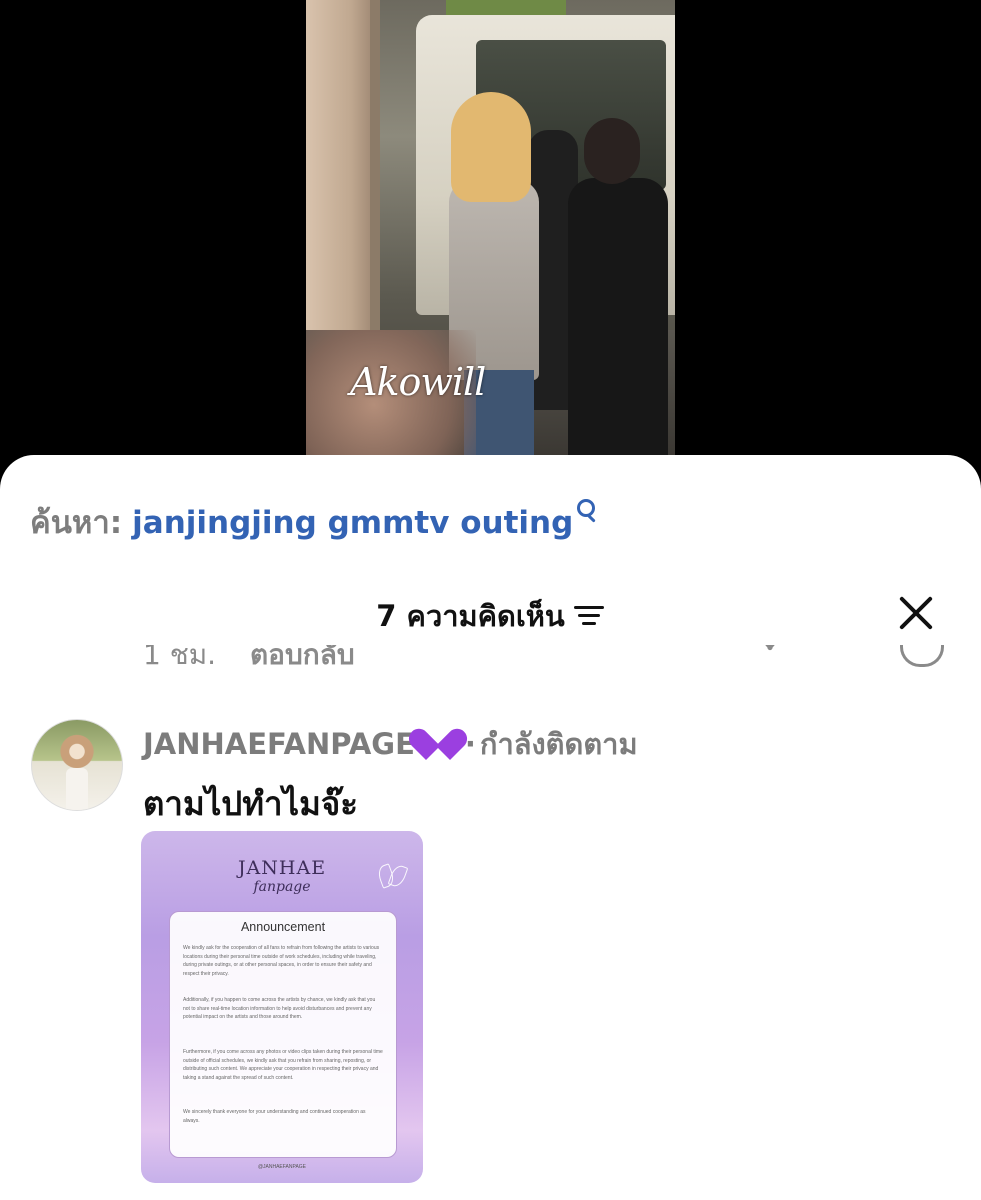 The image size is (981, 1200). What do you see at coordinates (279, 744) in the screenshot?
I see `comment-username: JANHAEFANPAGE` at bounding box center [279, 744].